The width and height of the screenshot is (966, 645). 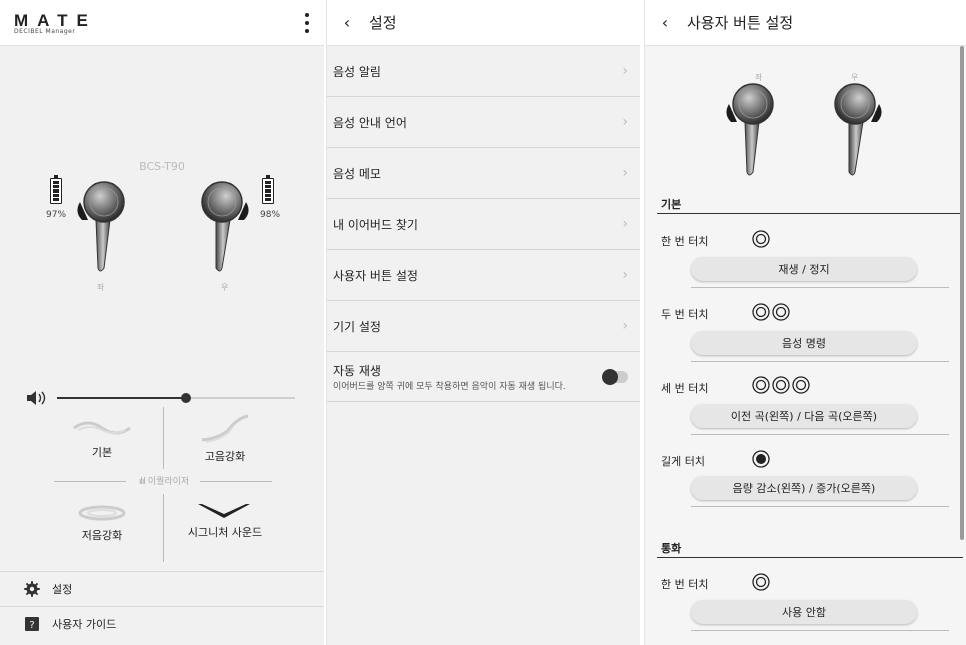 I want to click on user-button-header: ‹ 사용자 버튼 설정, so click(x=805, y=23).